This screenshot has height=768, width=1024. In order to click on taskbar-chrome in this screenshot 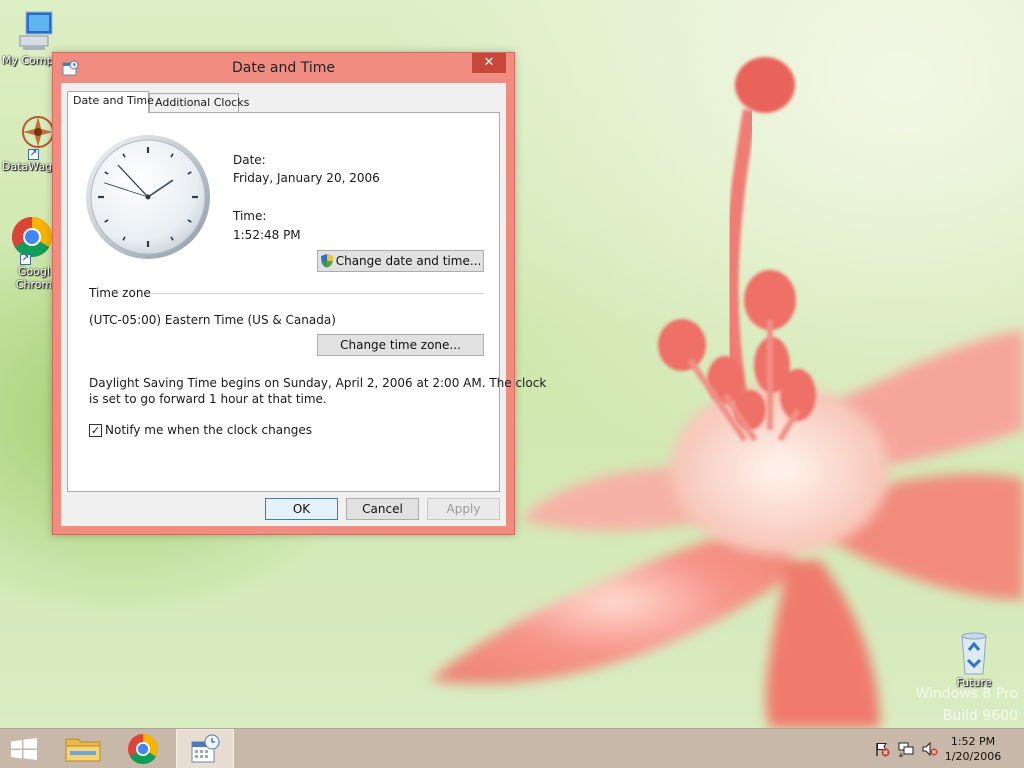, I will do `click(143, 748)`.